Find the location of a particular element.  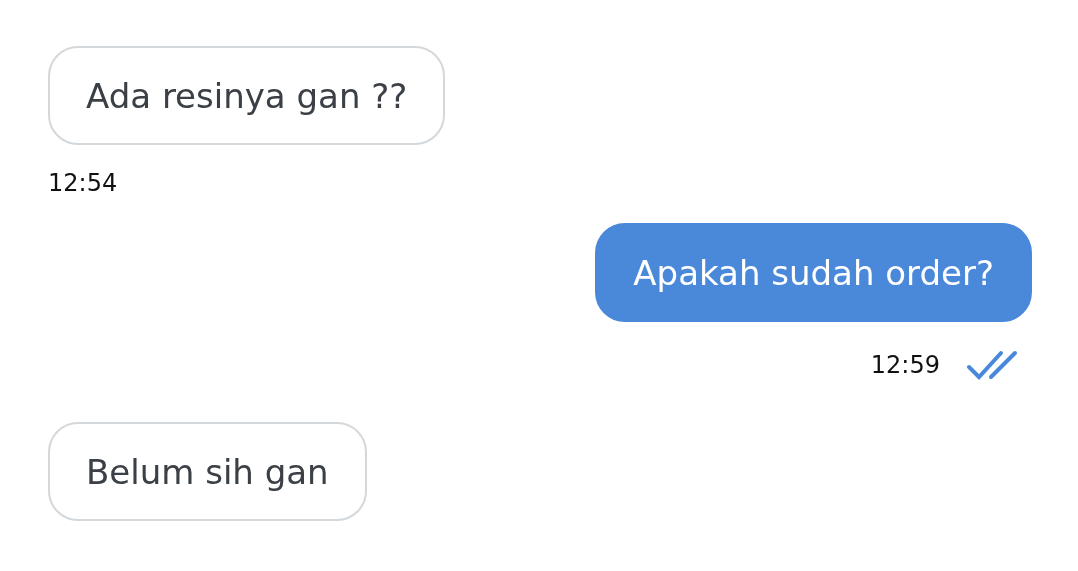

sent-message-bubble: Apakah sudah order? is located at coordinates (813, 272).